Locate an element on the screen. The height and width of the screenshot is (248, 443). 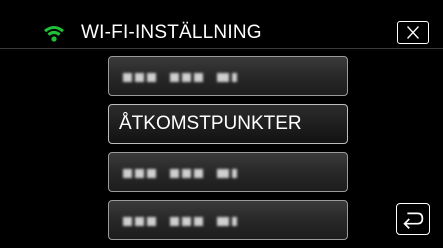
return-icon is located at coordinates (413, 220).